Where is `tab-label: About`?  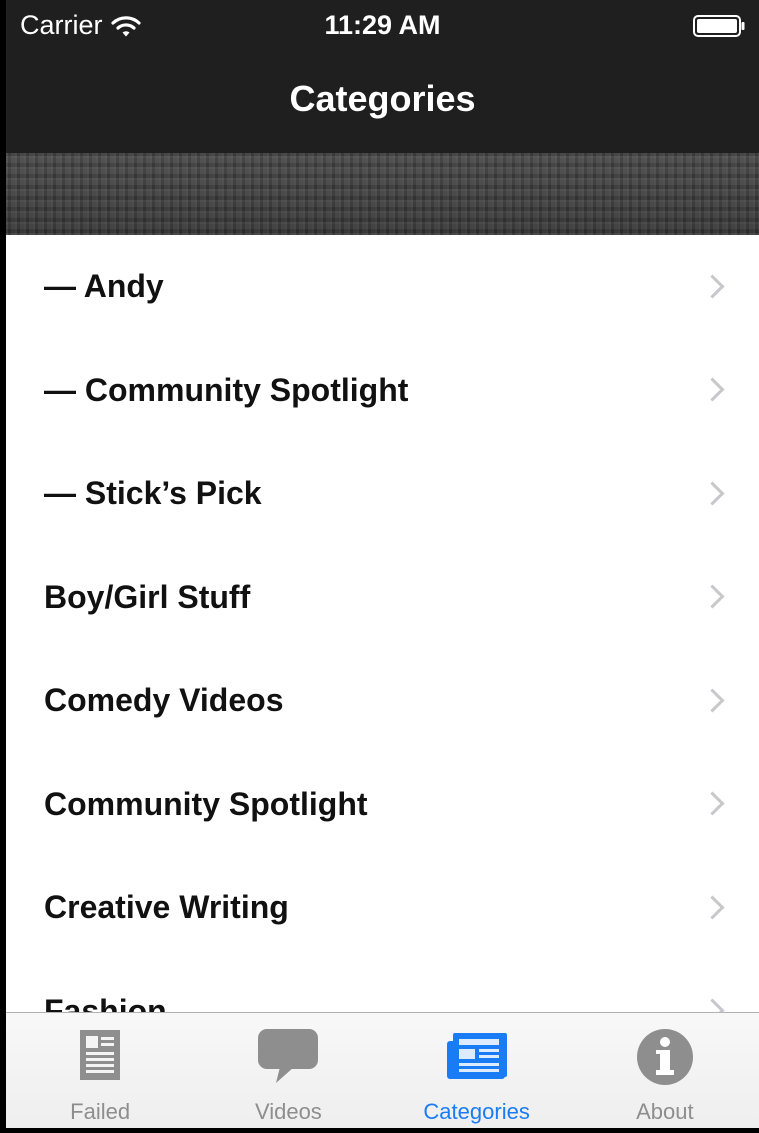
tab-label: About is located at coordinates (665, 1111).